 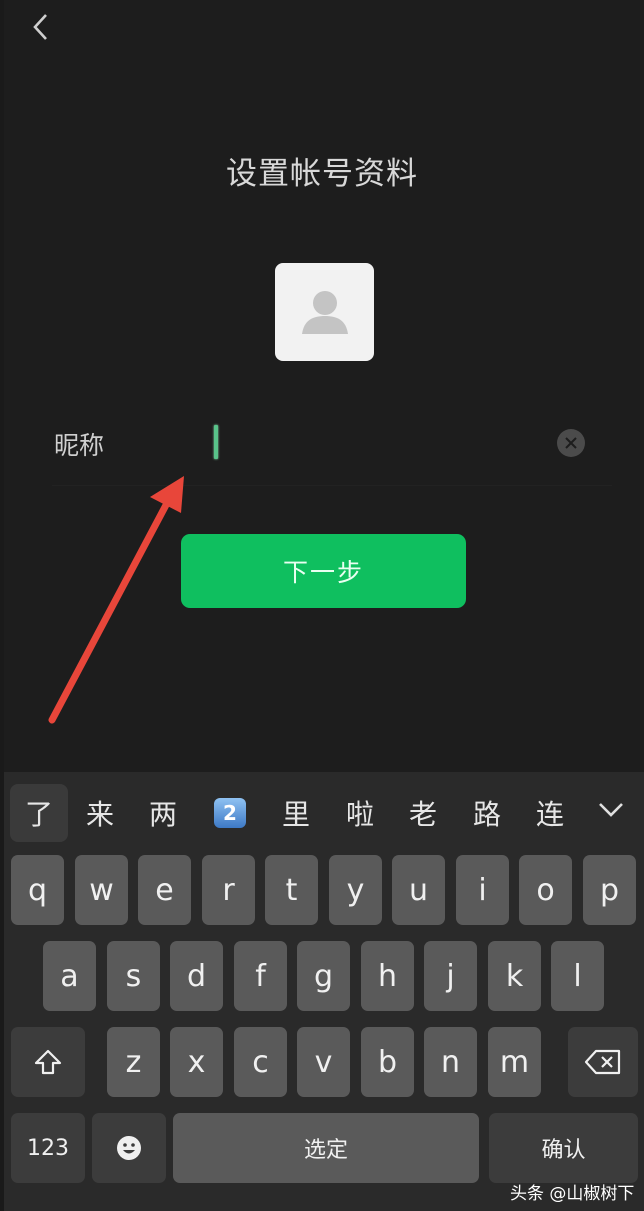 I want to click on close-icon, so click(x=571, y=443).